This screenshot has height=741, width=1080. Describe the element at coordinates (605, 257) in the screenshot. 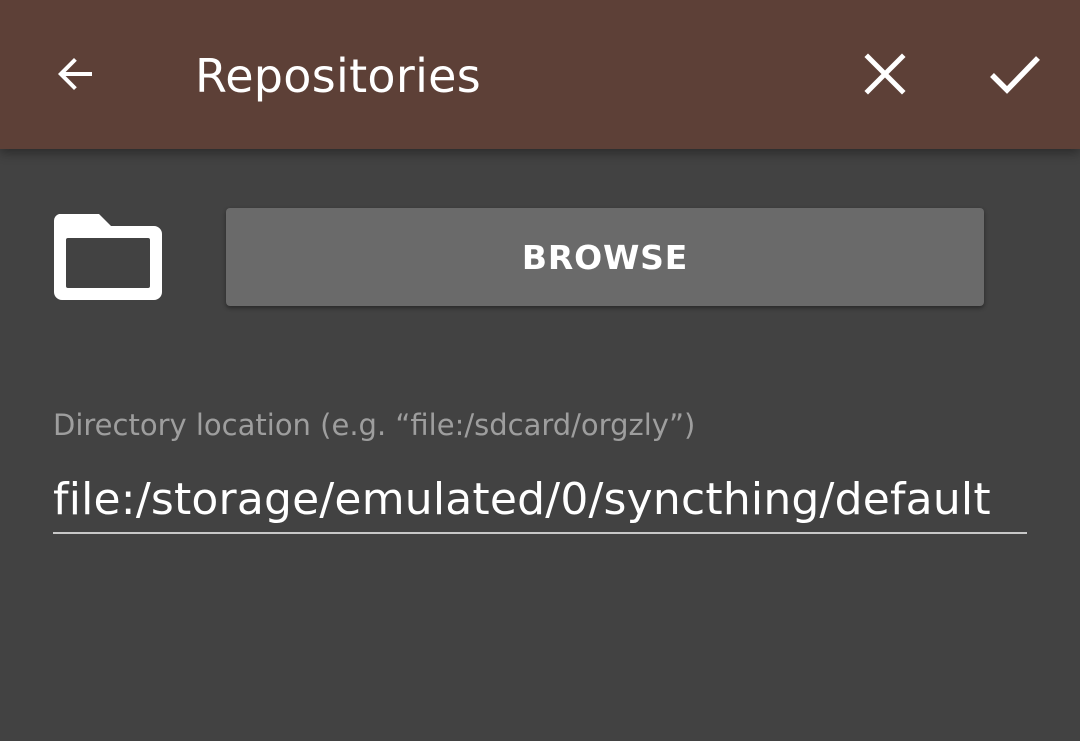

I see `browse-button: BROWSE` at that location.